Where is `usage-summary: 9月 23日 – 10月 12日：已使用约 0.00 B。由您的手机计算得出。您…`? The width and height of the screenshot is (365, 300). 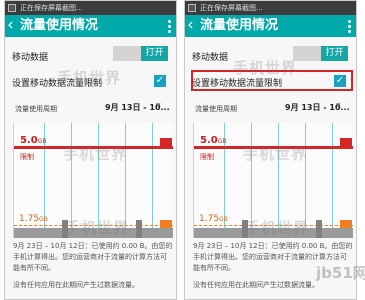
usage-summary: 9月 23日 – 10月 12日：已使用约 0.00 B。由您的手机计算得出。您… is located at coordinates (93, 257).